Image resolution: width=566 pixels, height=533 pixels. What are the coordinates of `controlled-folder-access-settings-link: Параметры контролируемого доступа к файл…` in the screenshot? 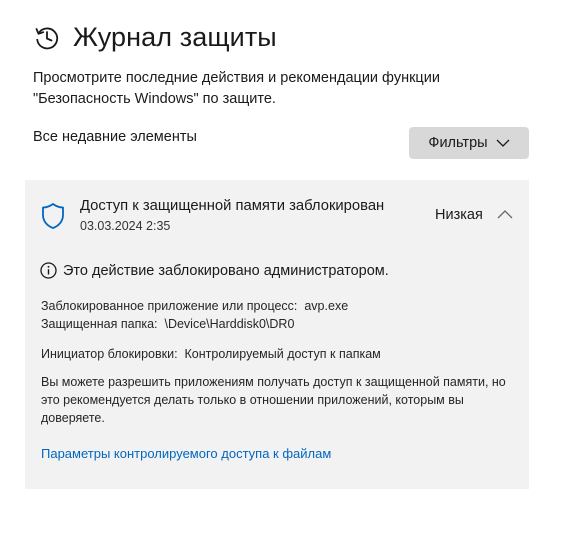 It's located at (186, 453).